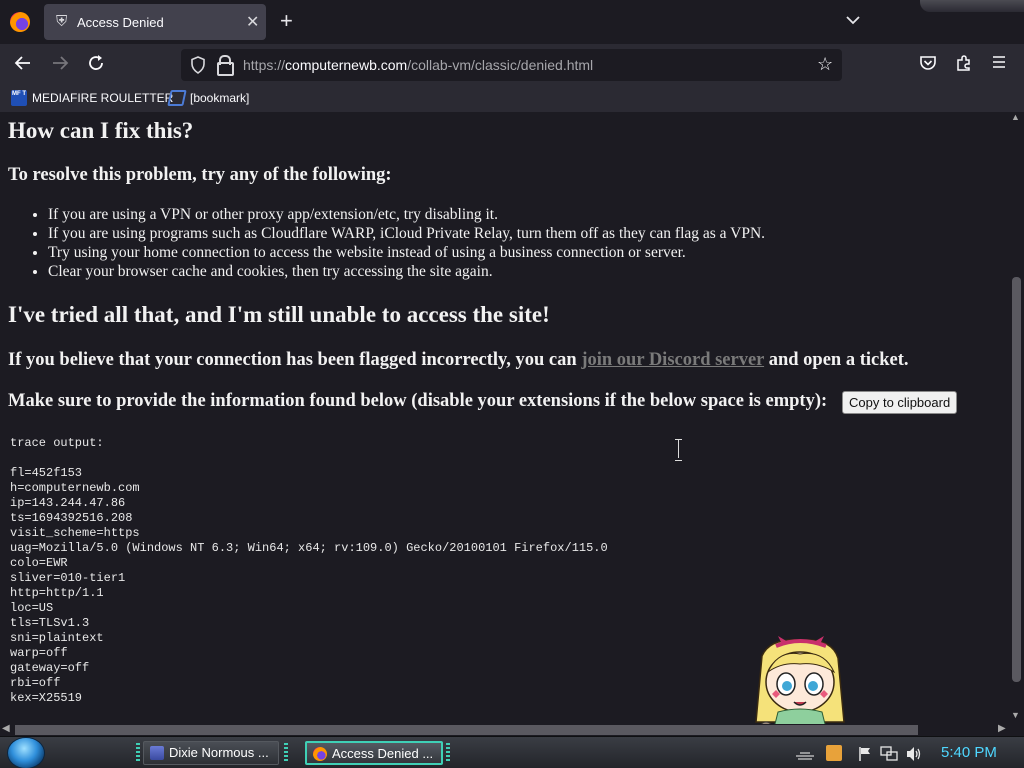 Image resolution: width=1024 pixels, height=768 pixels. Describe the element at coordinates (177, 98) in the screenshot. I see `chevron-bookmark-icon` at that location.